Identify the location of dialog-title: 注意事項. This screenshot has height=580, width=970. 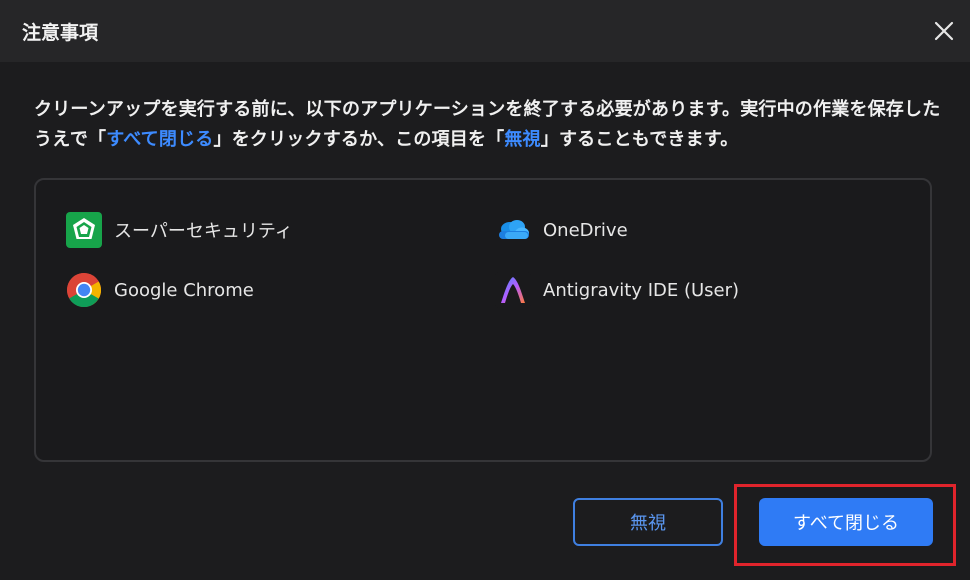
(60, 33).